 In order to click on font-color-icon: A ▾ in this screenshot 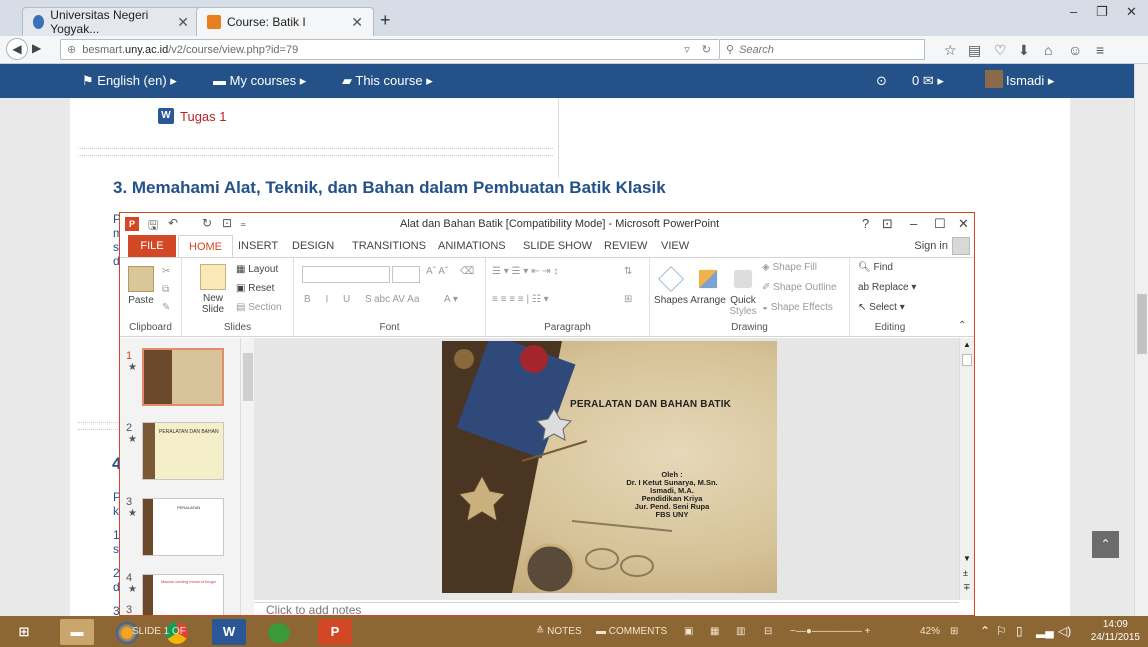, I will do `click(451, 299)`.